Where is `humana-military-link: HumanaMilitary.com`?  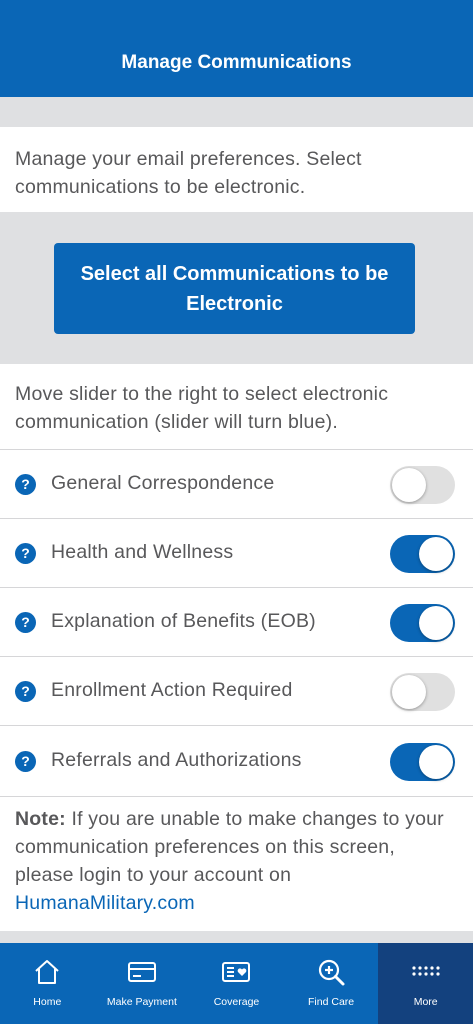 humana-military-link: HumanaMilitary.com is located at coordinates (105, 903).